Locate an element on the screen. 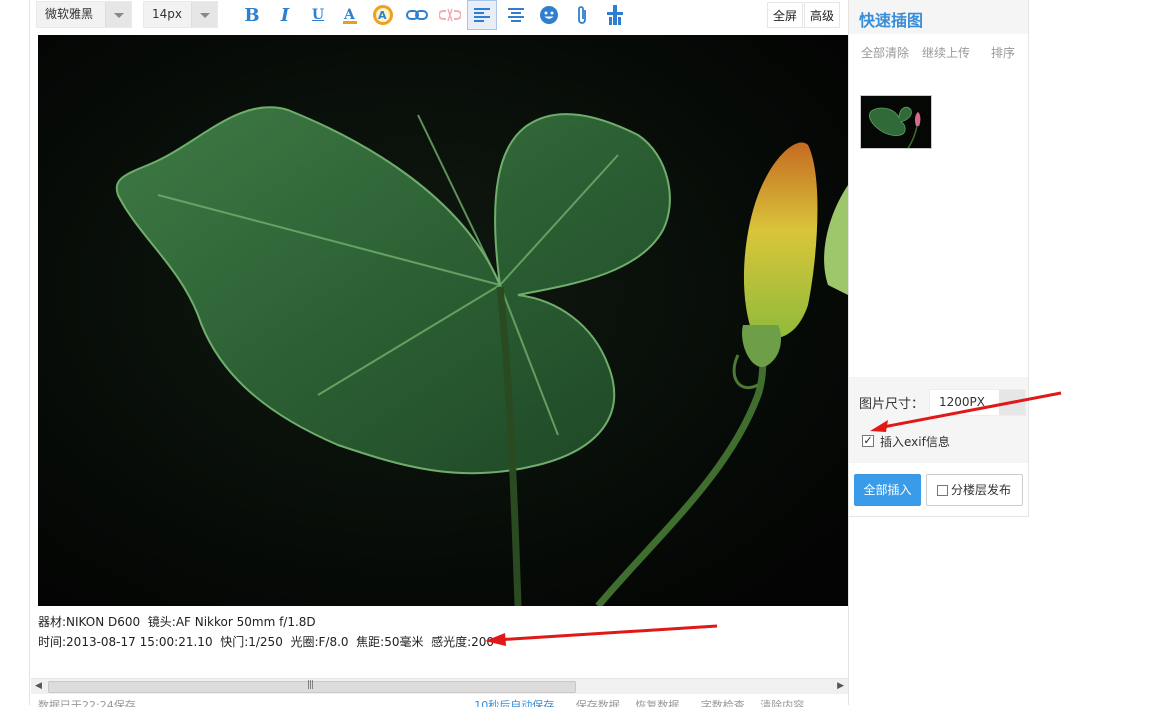 Image resolution: width=1162 pixels, height=707 pixels. attachment-button is located at coordinates (582, 15).